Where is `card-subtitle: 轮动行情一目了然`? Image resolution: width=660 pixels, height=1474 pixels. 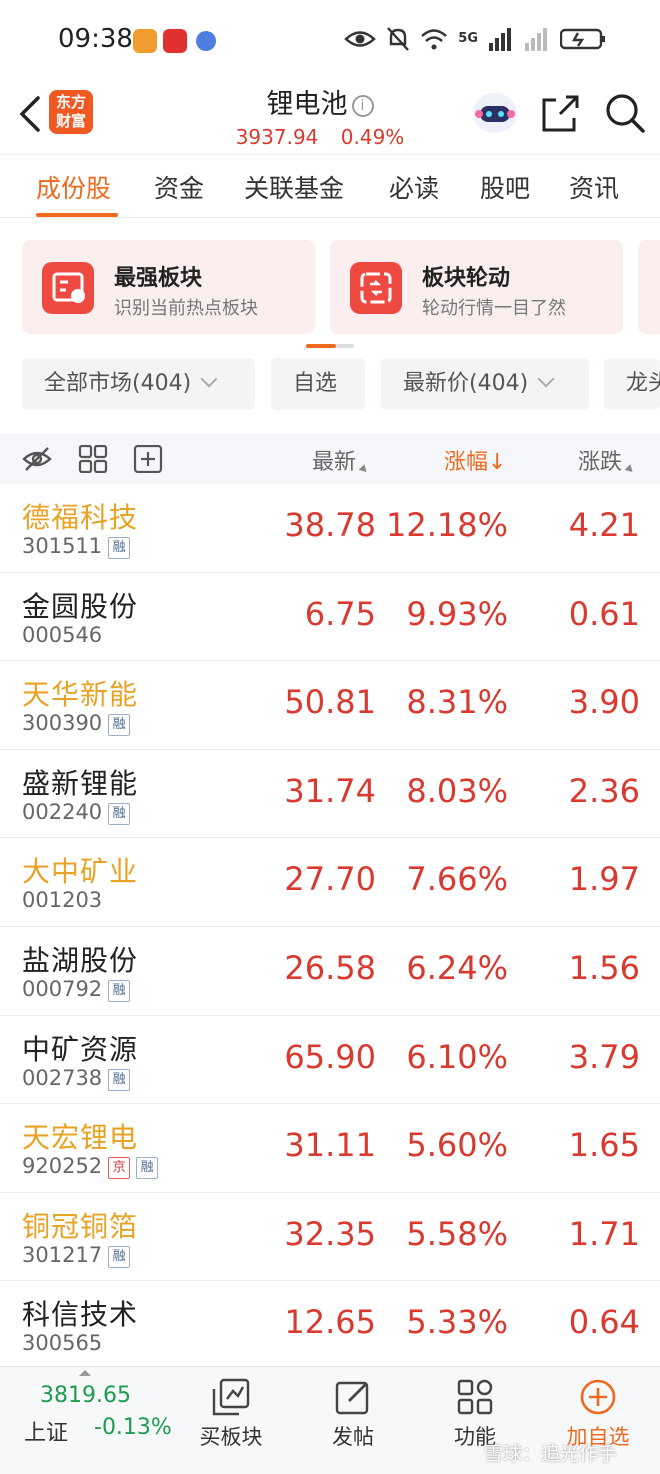 card-subtitle: 轮动行情一目了然 is located at coordinates (494, 308).